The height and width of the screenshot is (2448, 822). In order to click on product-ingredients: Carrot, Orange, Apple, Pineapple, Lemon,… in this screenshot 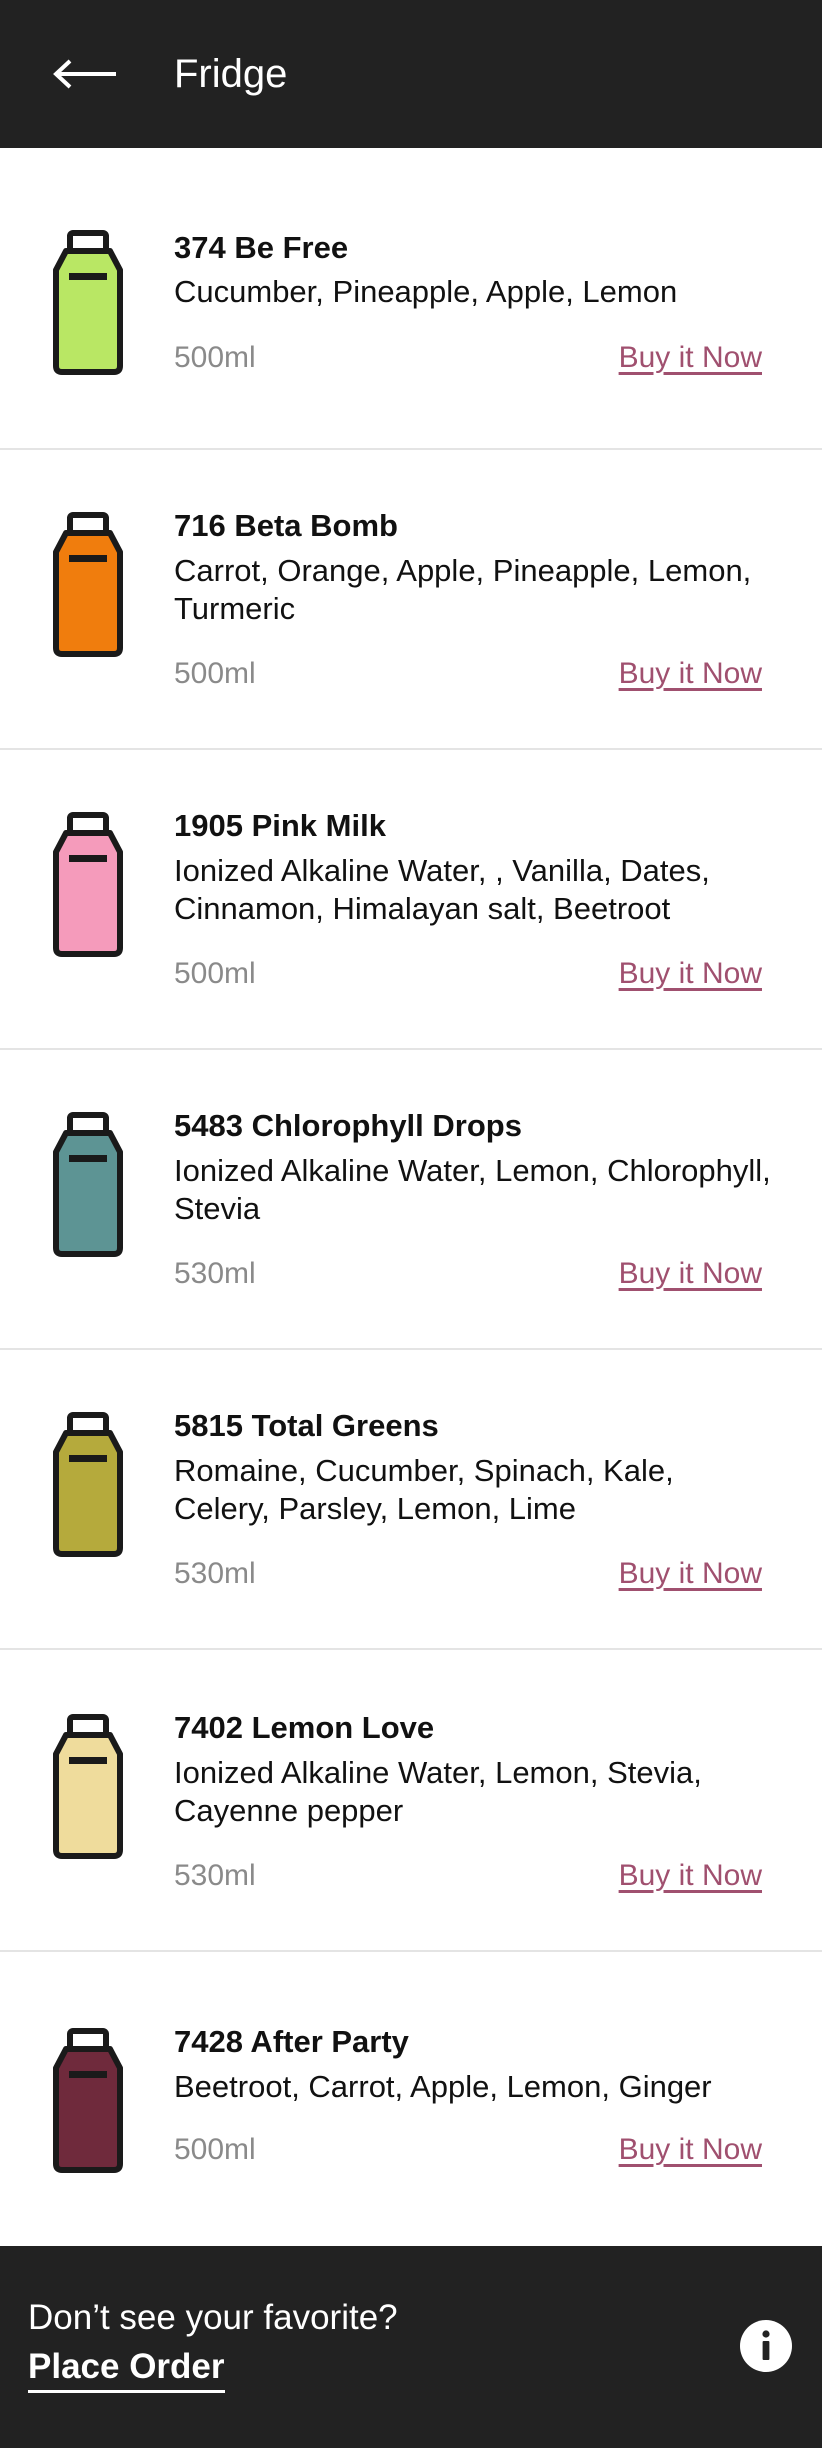, I will do `click(463, 589)`.